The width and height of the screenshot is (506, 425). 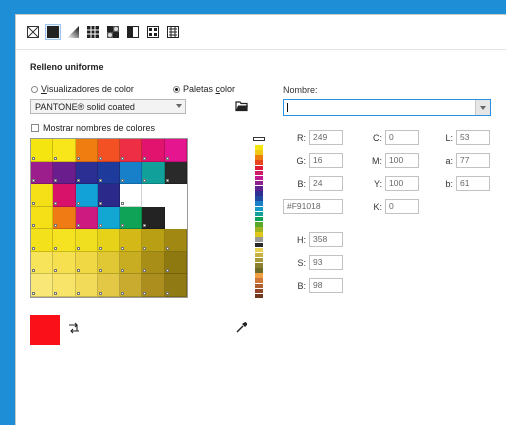 What do you see at coordinates (387, 107) in the screenshot?
I see `name-field` at bounding box center [387, 107].